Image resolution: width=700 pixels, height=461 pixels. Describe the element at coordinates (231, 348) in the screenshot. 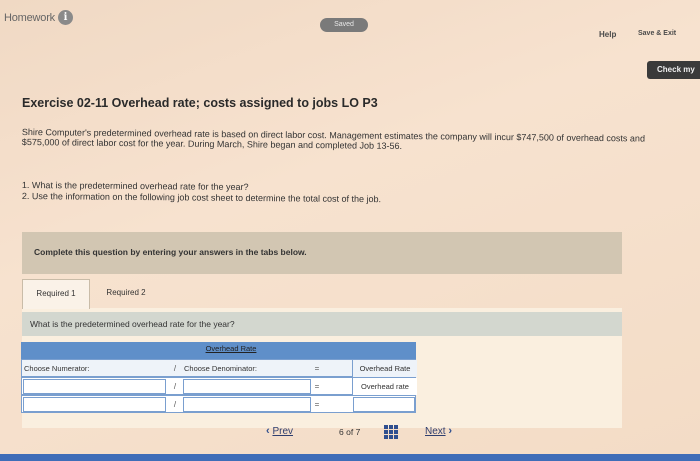

I see `table-title: Overhead Rate` at that location.